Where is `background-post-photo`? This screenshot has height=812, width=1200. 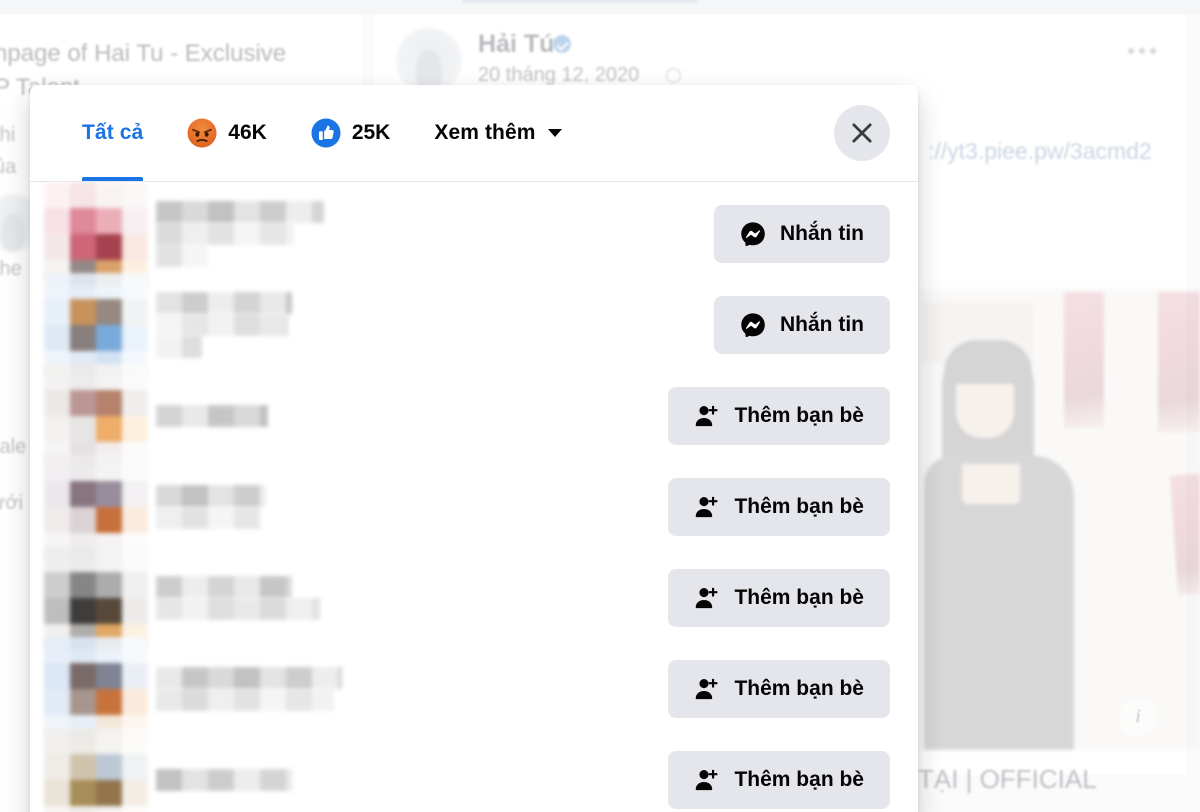
background-post-photo is located at coordinates (1059, 519).